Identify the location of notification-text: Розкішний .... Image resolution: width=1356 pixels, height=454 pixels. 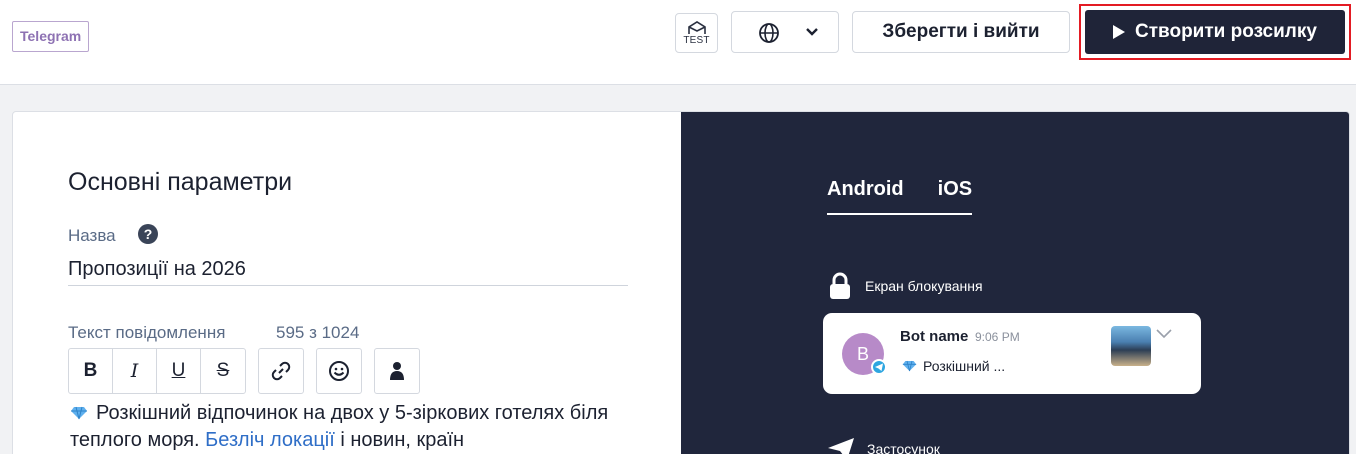
(953, 366).